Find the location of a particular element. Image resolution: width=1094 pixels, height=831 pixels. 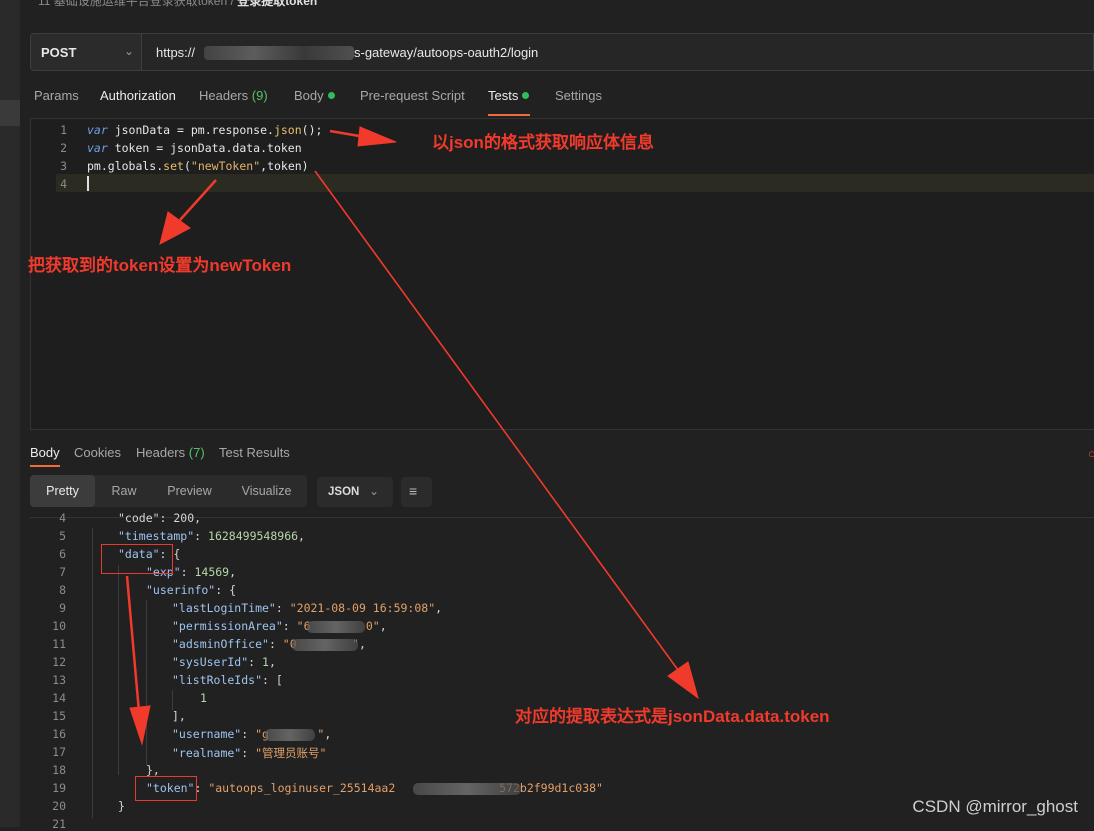

tab-tests: Tests is located at coordinates (509, 95).